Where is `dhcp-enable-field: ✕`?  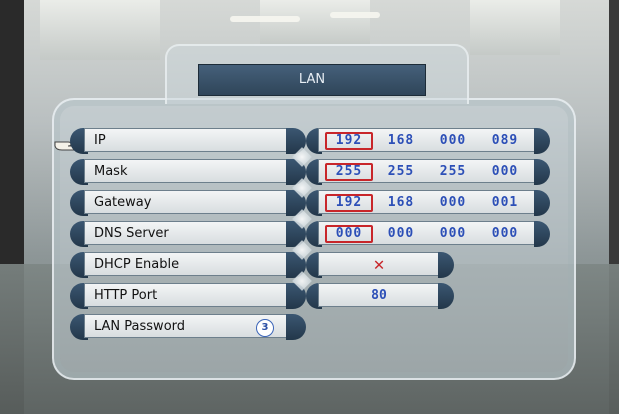
dhcp-enable-field: ✕ is located at coordinates (380, 265).